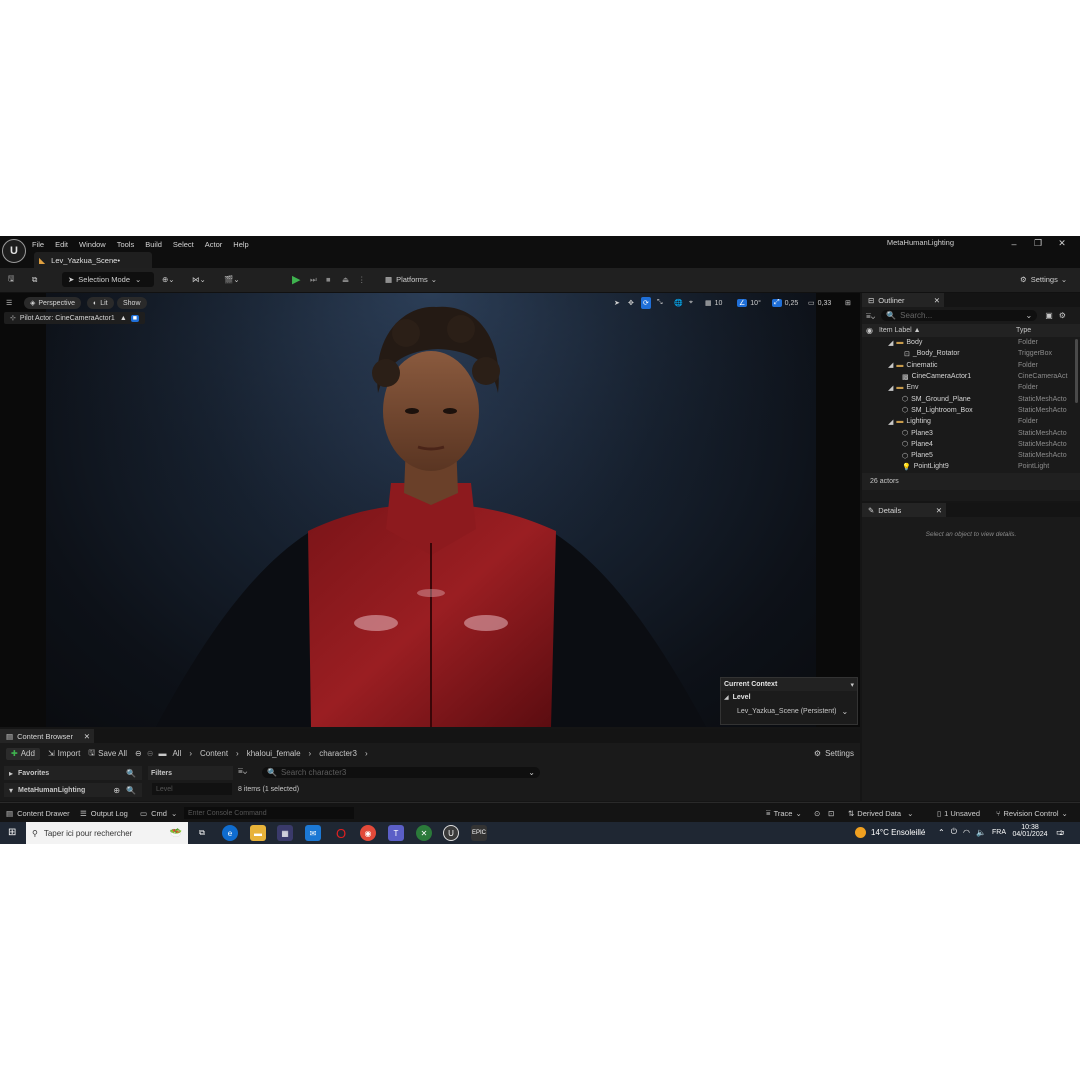  Describe the element at coordinates (646, 303) in the screenshot. I see `rotate-tool-icon: ⟳` at that location.